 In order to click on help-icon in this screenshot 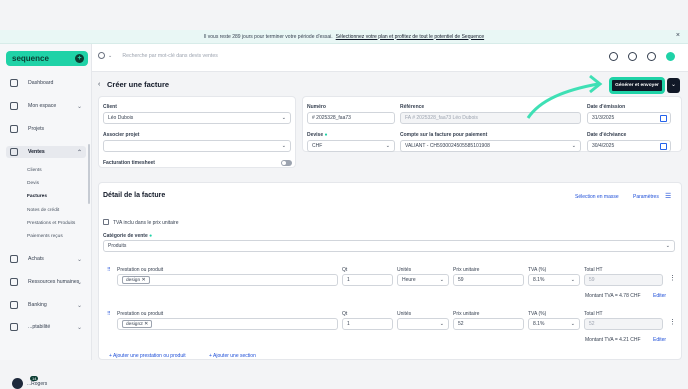, I will do `click(670, 56)`.